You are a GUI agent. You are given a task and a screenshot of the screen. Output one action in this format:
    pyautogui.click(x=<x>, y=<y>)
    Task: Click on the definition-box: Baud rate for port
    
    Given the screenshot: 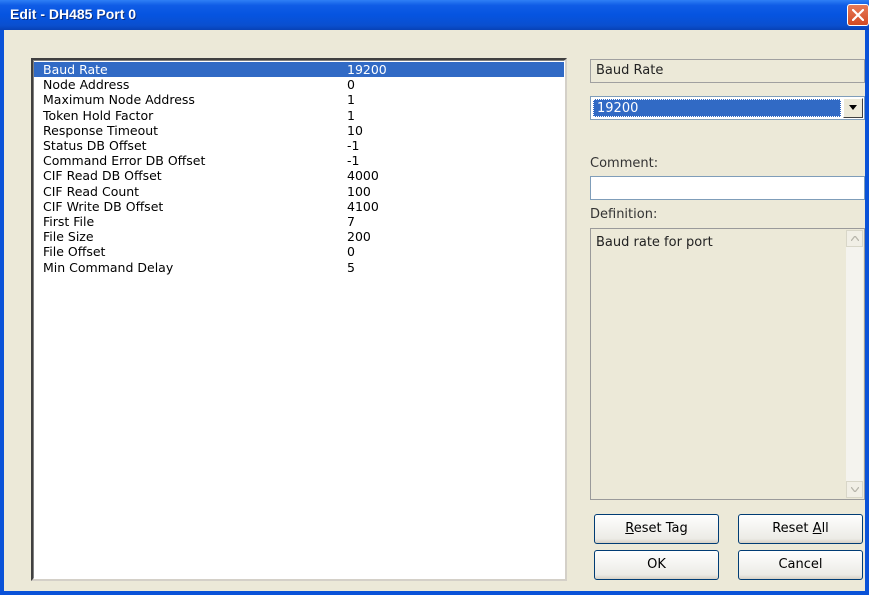 What is the action you would take?
    pyautogui.click(x=727, y=364)
    